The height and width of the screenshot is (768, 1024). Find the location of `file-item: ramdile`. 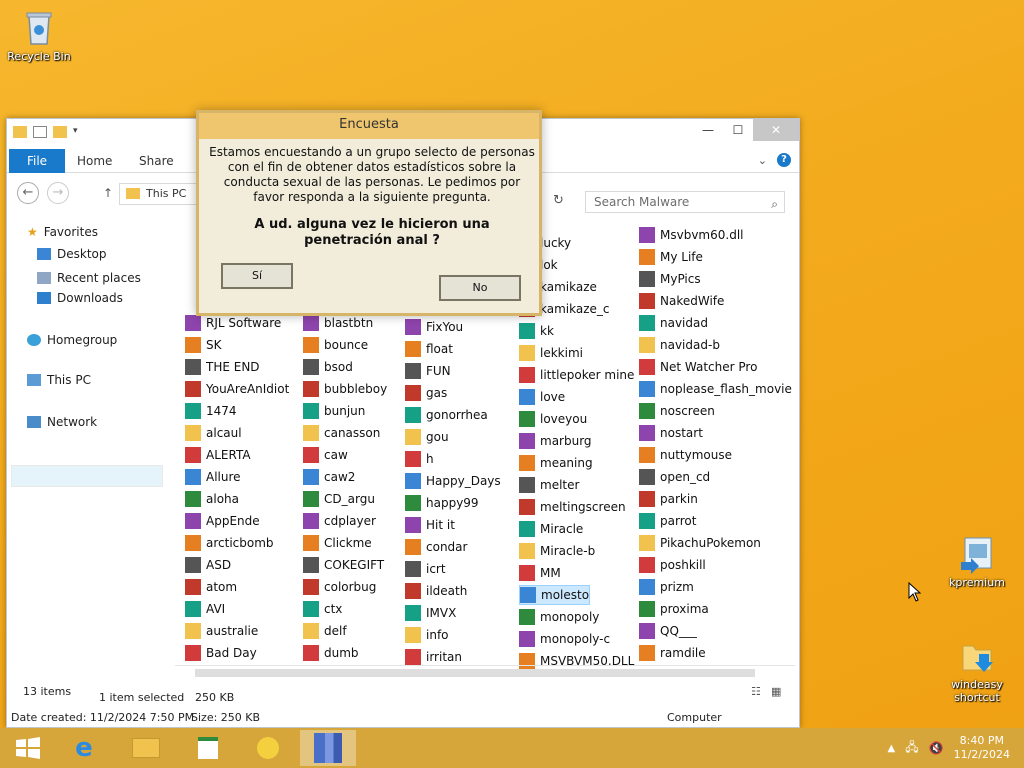

file-item: ramdile is located at coordinates (672, 653).